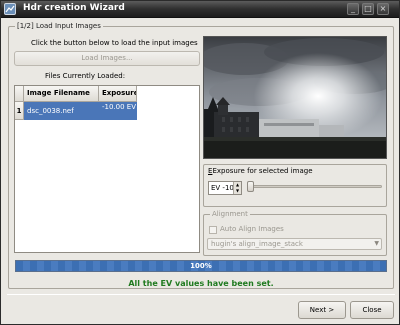  I want to click on close-label: Close, so click(372, 310).